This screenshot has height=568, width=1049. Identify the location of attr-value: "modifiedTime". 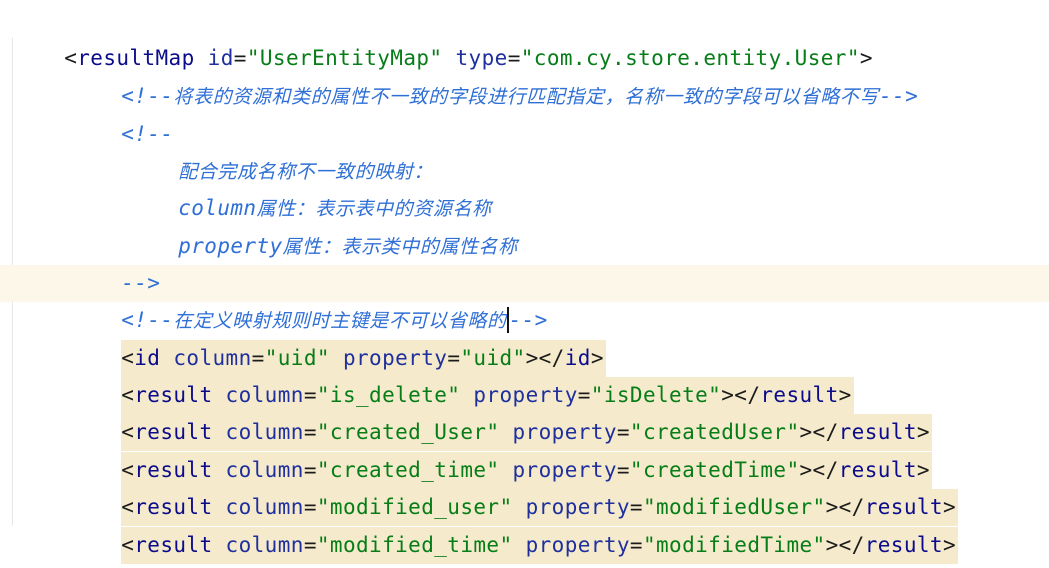
(734, 545).